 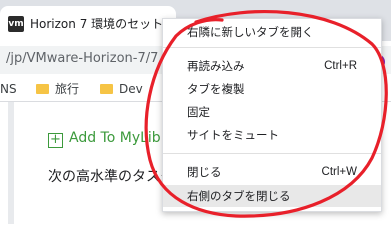 I want to click on bookmark-label: Dev, so click(x=131, y=89).